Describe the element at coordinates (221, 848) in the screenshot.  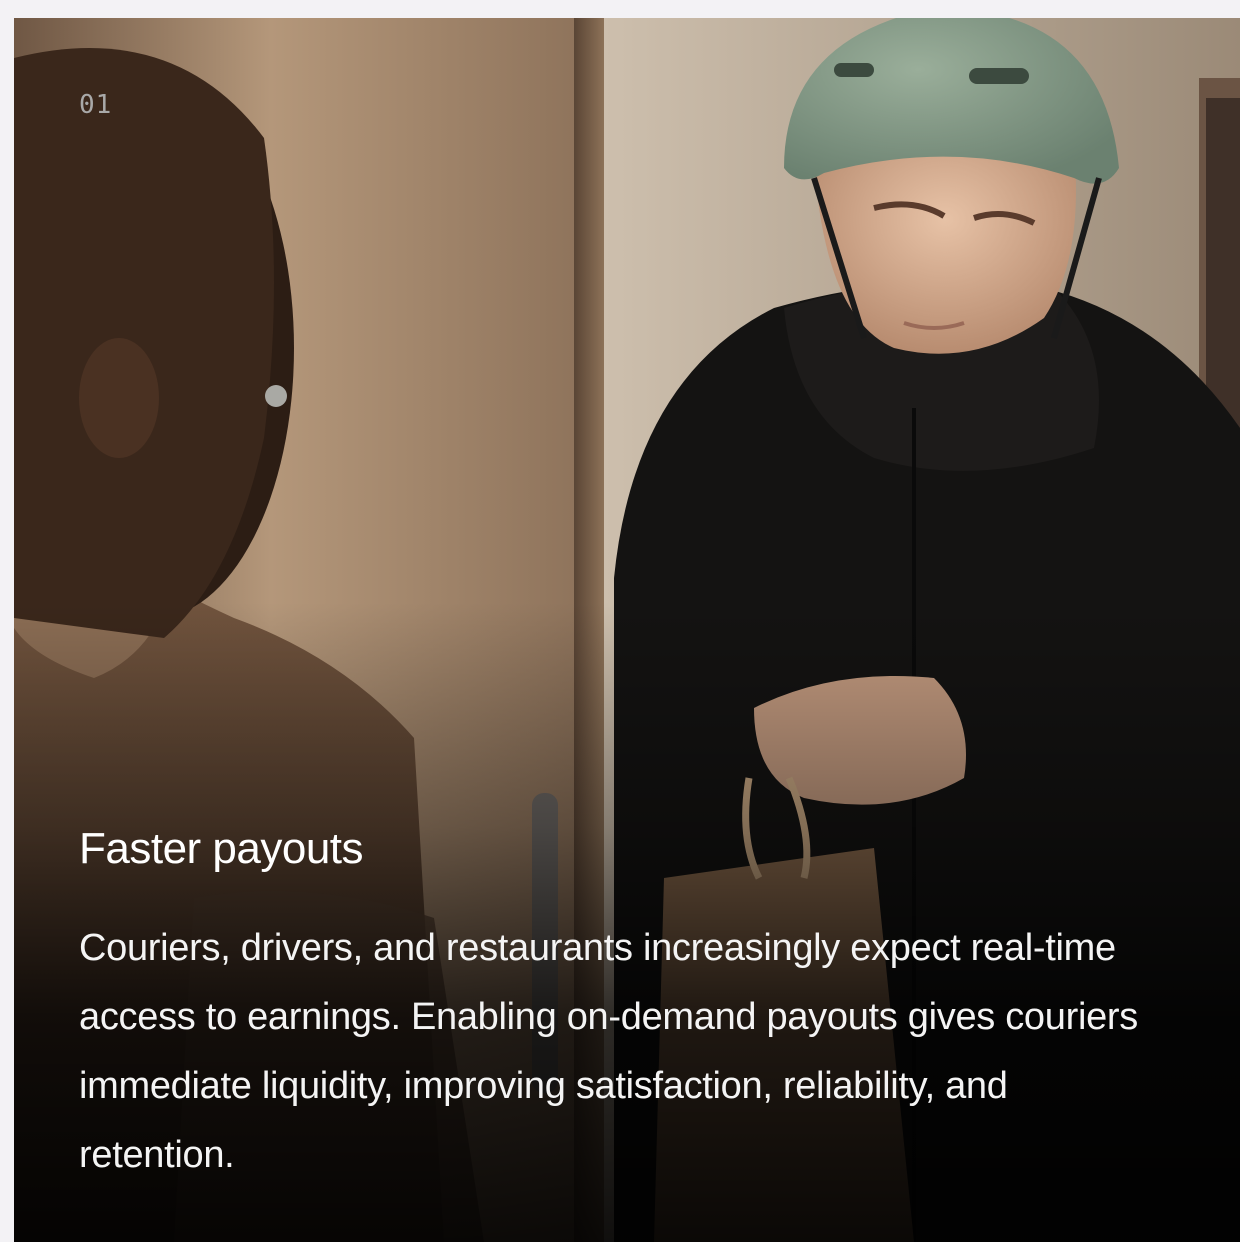
I see `card-title: Faster payouts` at that location.